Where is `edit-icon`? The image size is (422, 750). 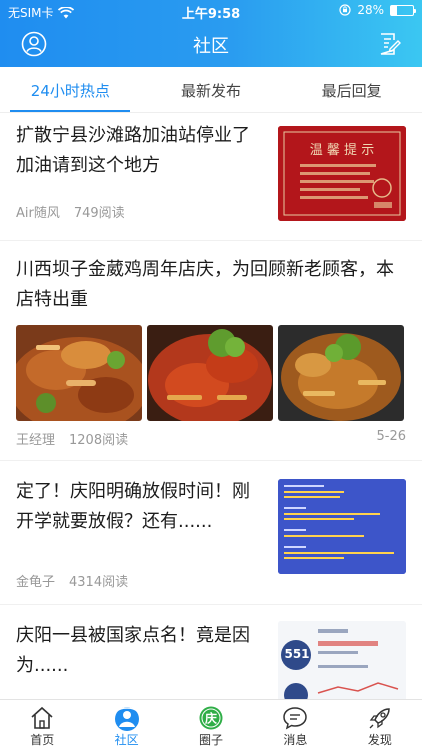
edit-icon is located at coordinates (390, 44).